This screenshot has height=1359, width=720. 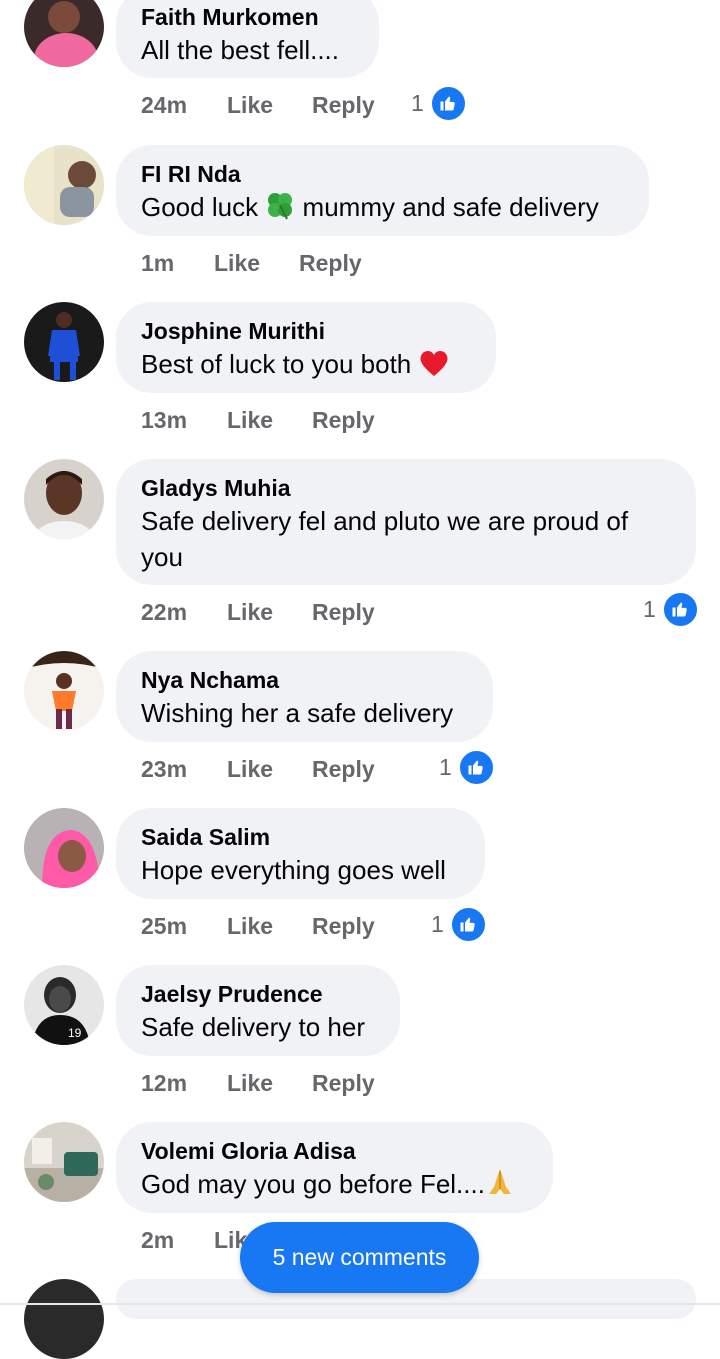 I want to click on comment-text: Safe delivery to her, so click(x=253, y=1027).